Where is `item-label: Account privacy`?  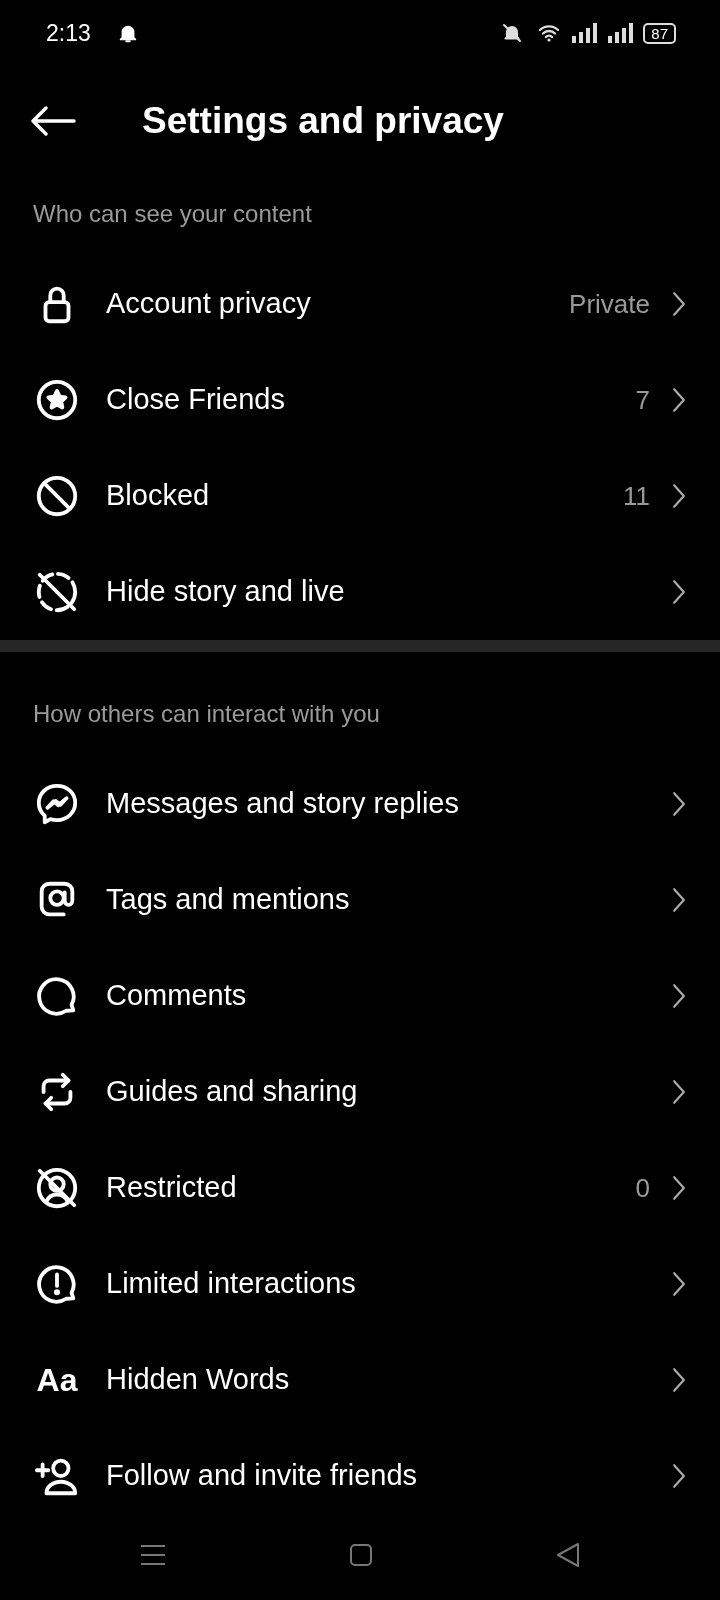 item-label: Account privacy is located at coordinates (209, 304).